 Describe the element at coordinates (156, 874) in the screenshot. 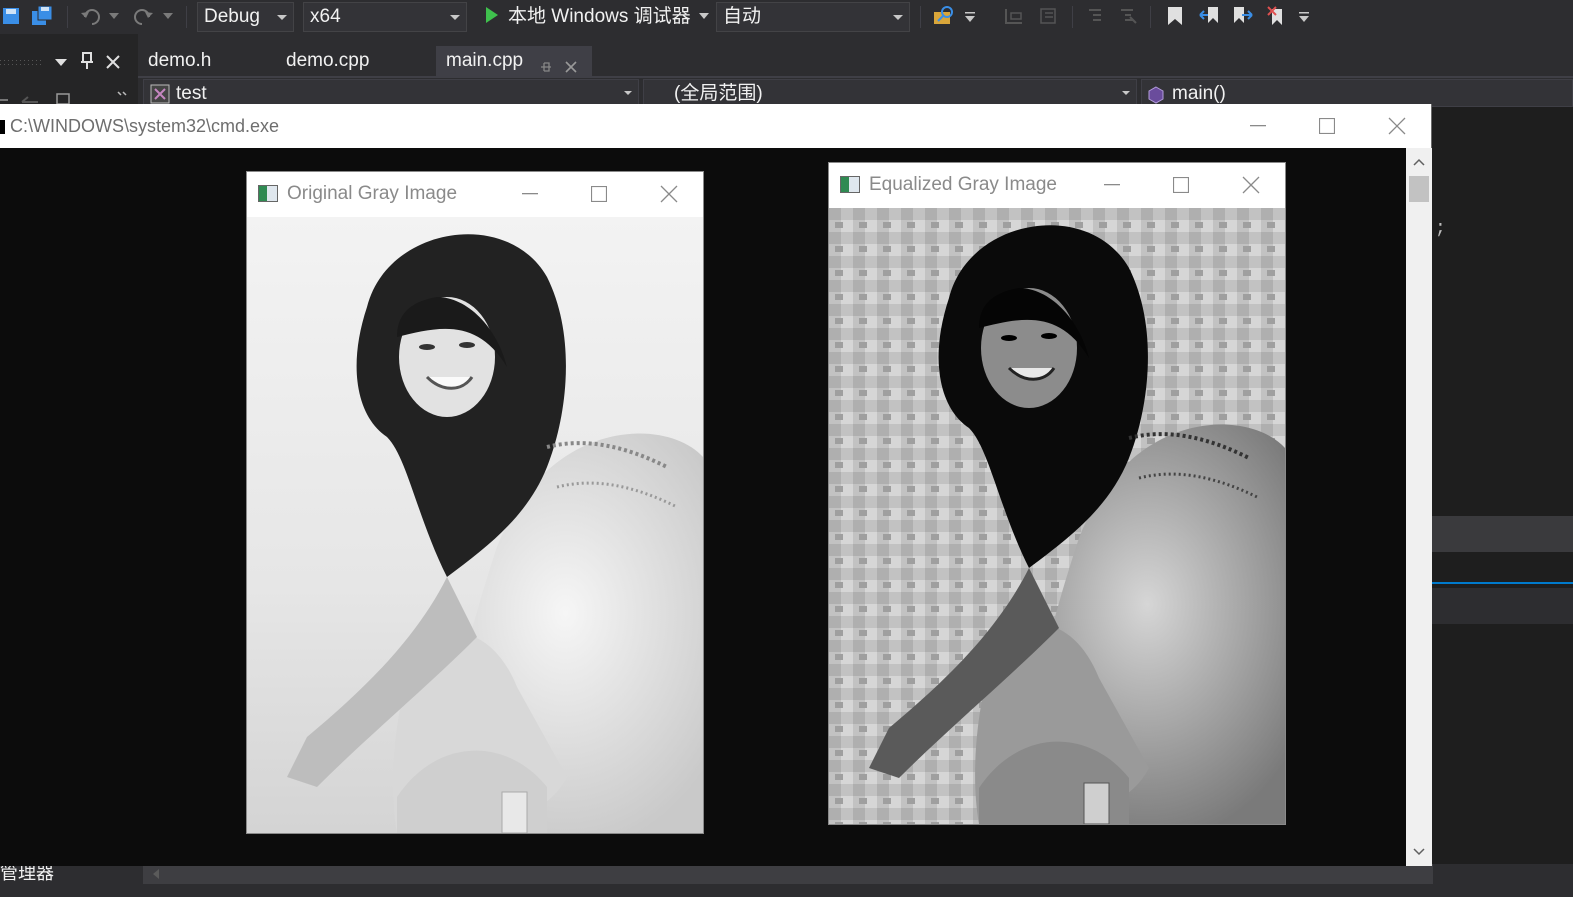

I see `scroll-left-icon` at that location.